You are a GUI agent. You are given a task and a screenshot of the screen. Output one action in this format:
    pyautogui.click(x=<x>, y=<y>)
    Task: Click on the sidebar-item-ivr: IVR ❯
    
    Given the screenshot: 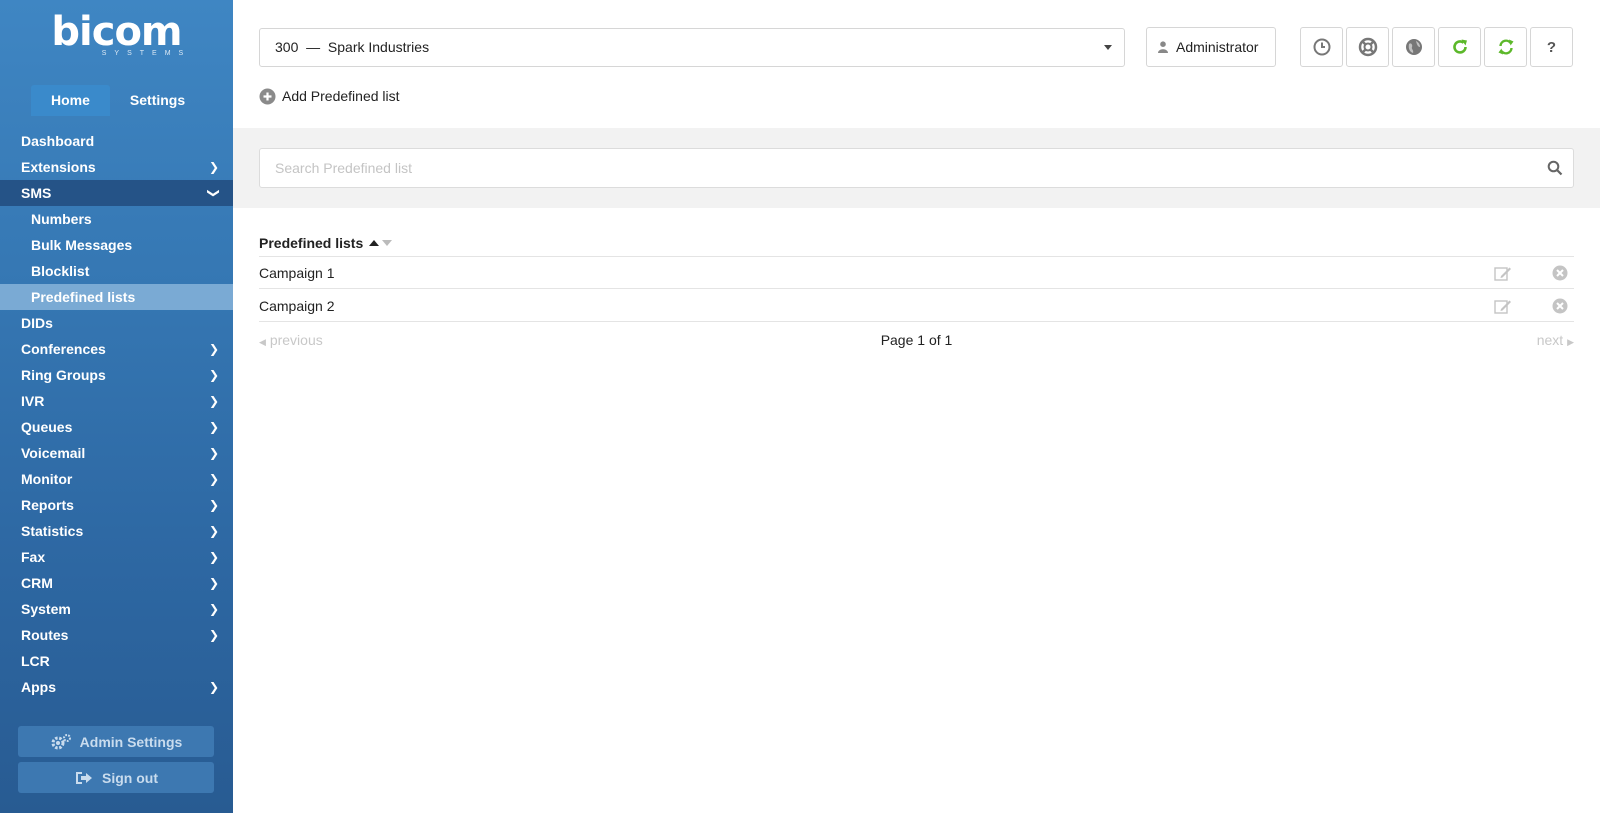 What is the action you would take?
    pyautogui.click(x=116, y=401)
    